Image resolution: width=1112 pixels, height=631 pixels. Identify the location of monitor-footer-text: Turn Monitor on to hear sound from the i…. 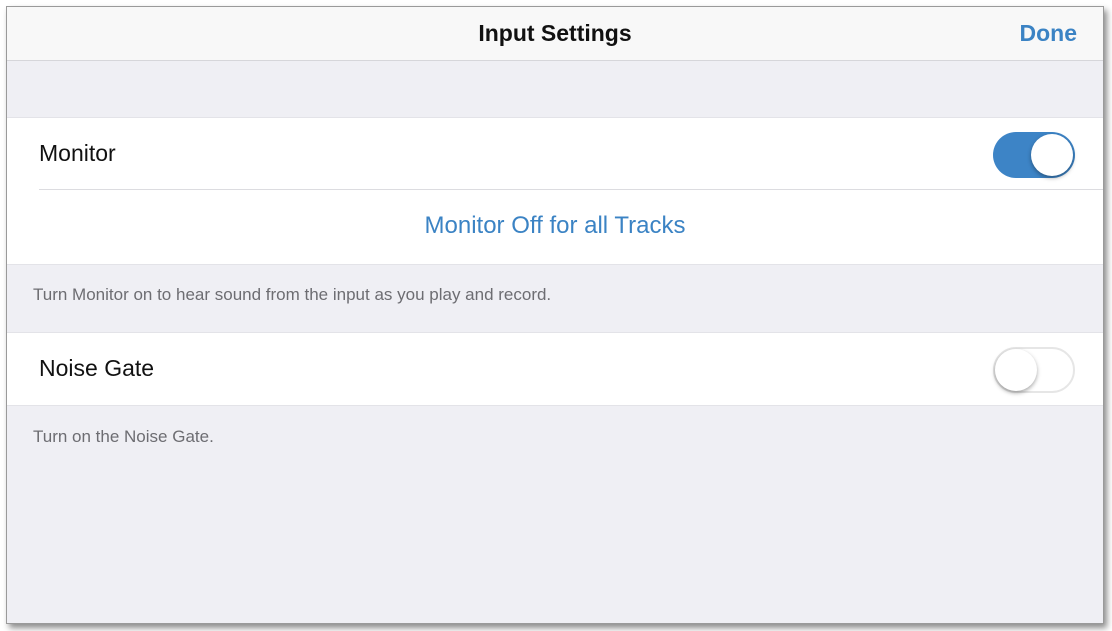
(292, 294).